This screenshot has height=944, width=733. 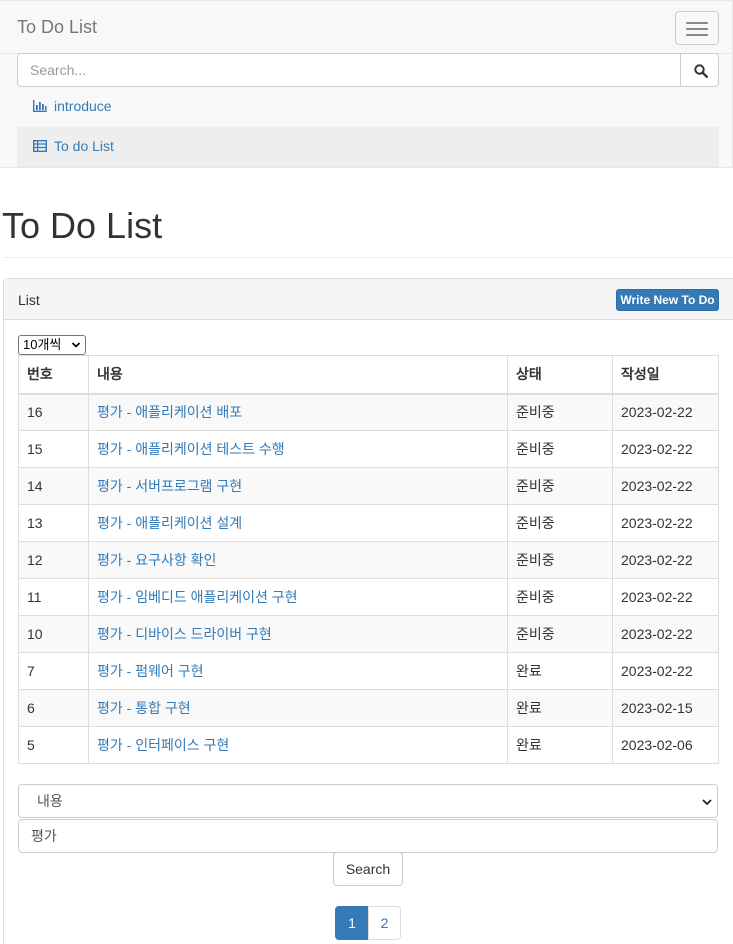 What do you see at coordinates (53, 745) in the screenshot?
I see `cell-no: 5` at bounding box center [53, 745].